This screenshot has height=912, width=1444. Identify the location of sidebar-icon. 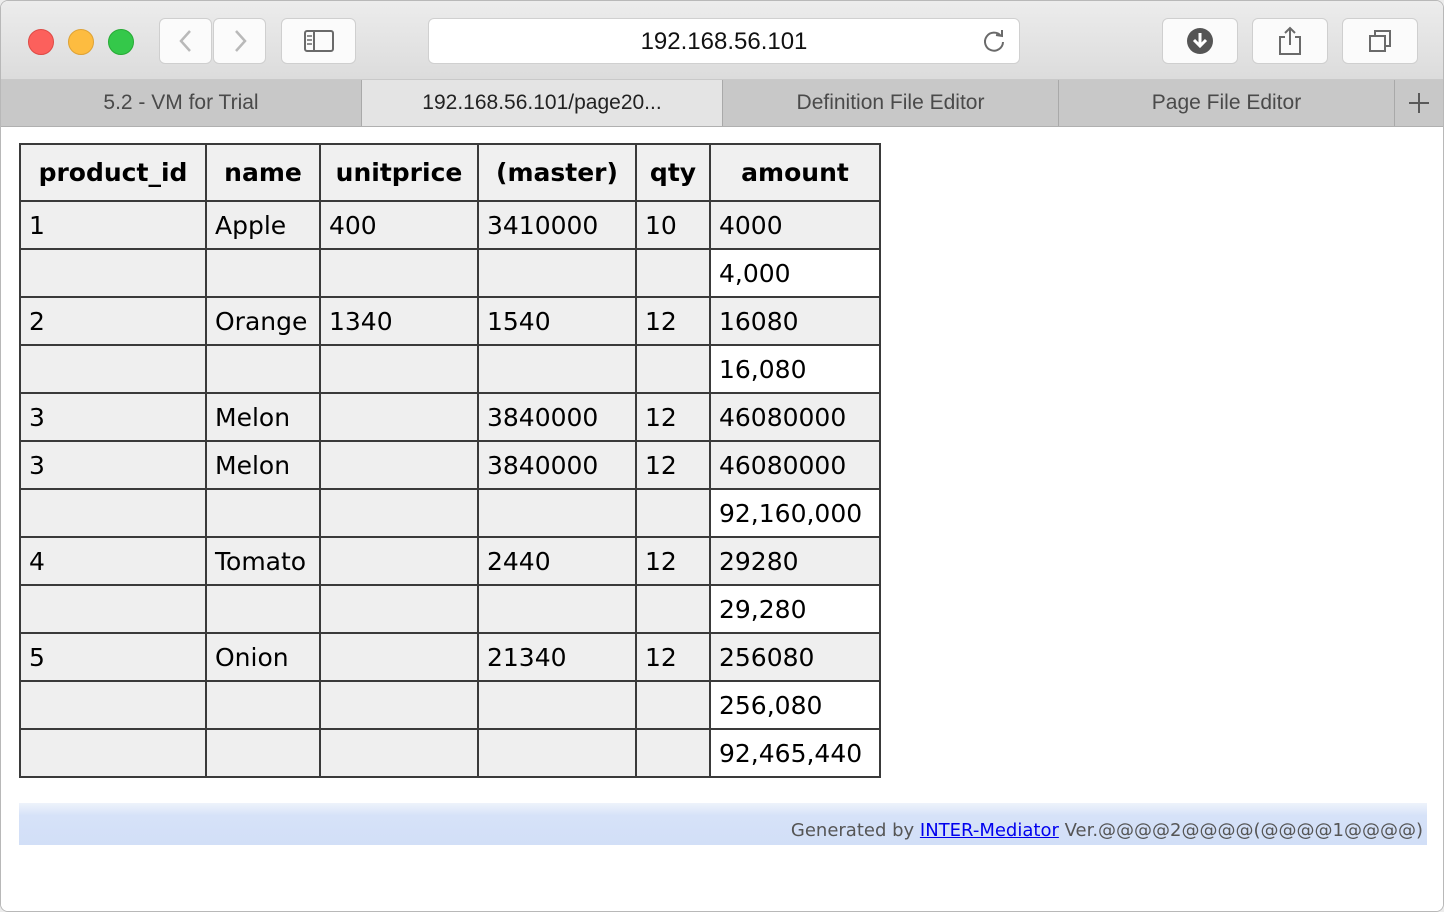
(318, 41).